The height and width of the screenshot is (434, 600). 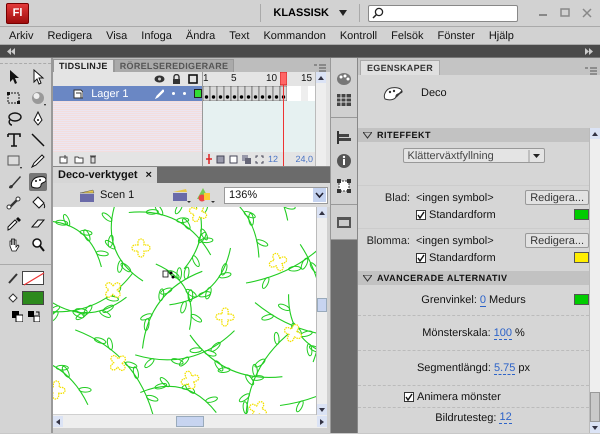 What do you see at coordinates (184, 93) in the screenshot?
I see `lock-dot` at bounding box center [184, 93].